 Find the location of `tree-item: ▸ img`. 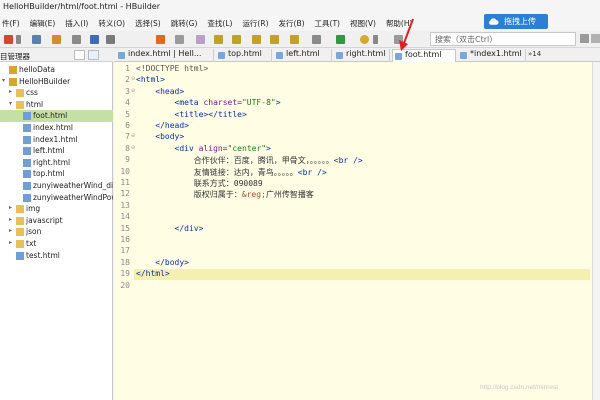

tree-item: ▸ img is located at coordinates (56, 209).